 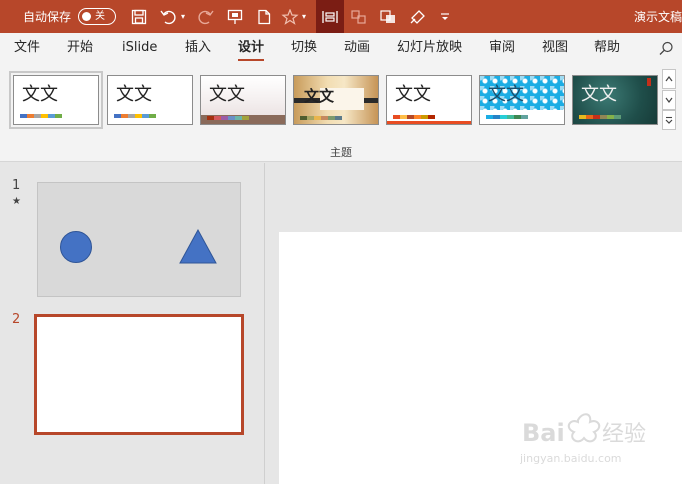 I want to click on theme-accent-mark, so click(x=649, y=82).